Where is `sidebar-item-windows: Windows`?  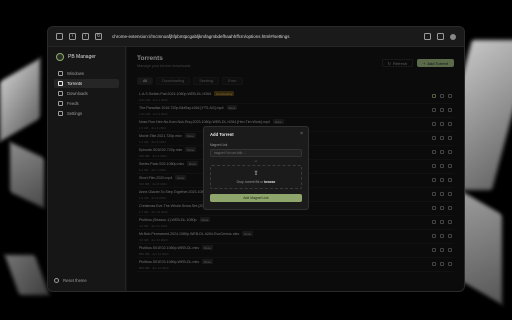 sidebar-item-windows: Windows is located at coordinates (86, 73).